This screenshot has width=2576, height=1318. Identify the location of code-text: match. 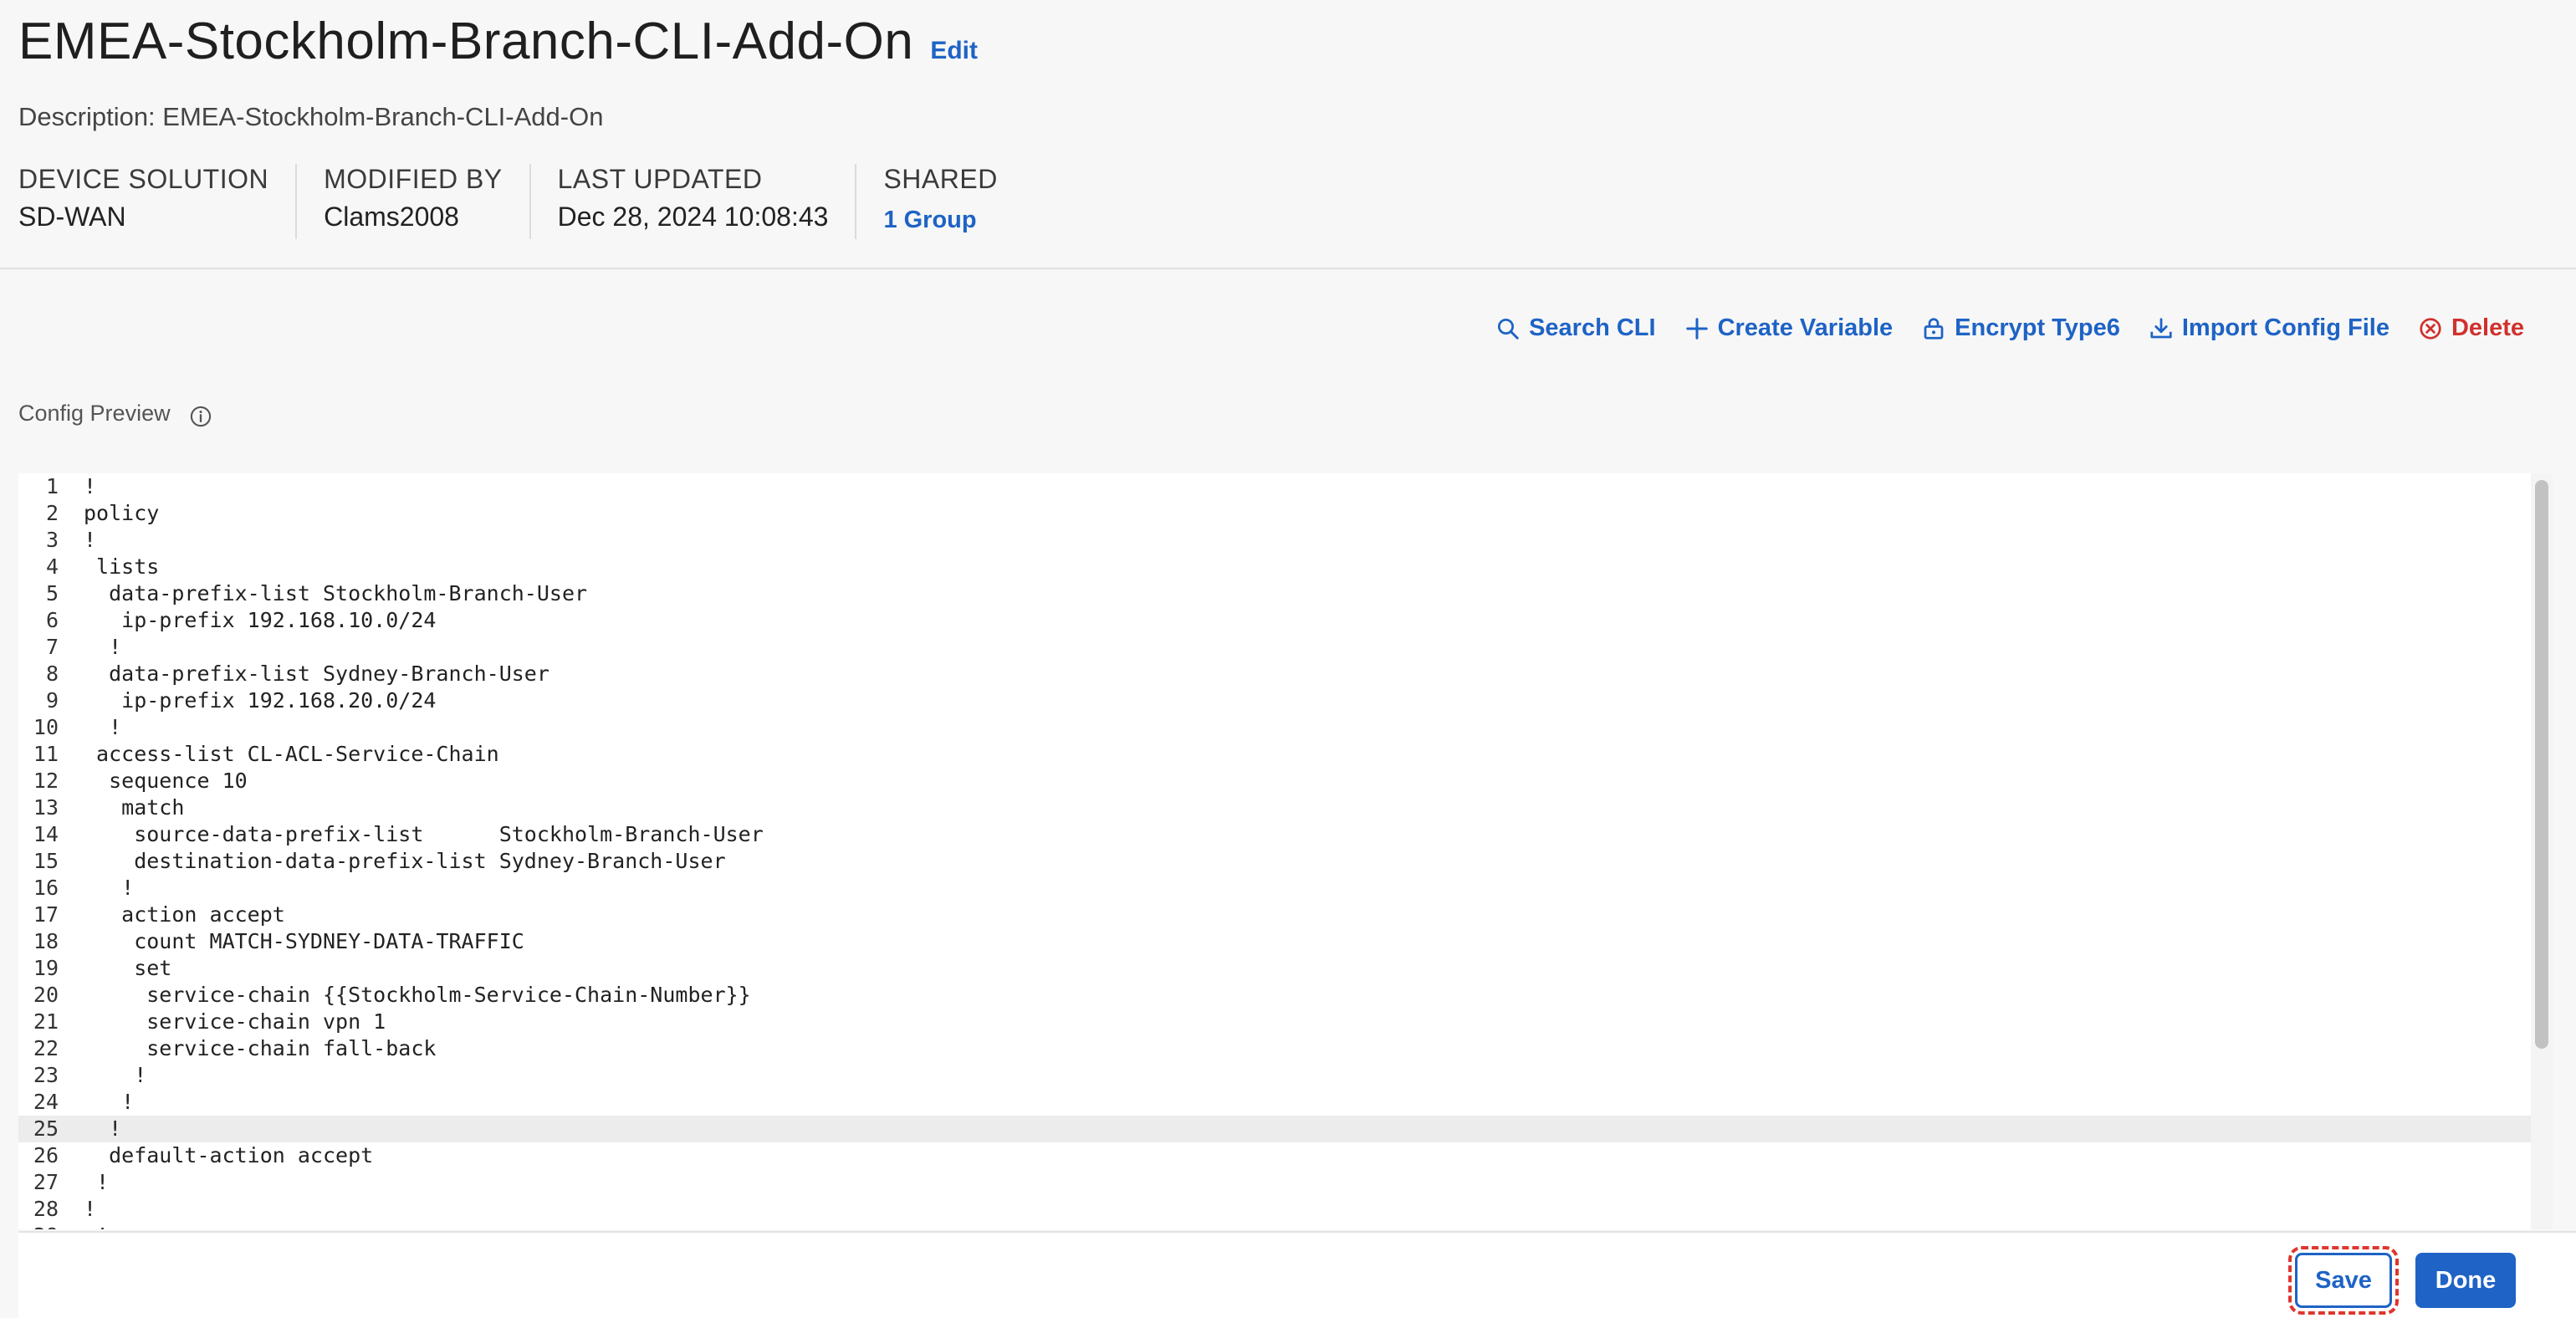
(134, 807).